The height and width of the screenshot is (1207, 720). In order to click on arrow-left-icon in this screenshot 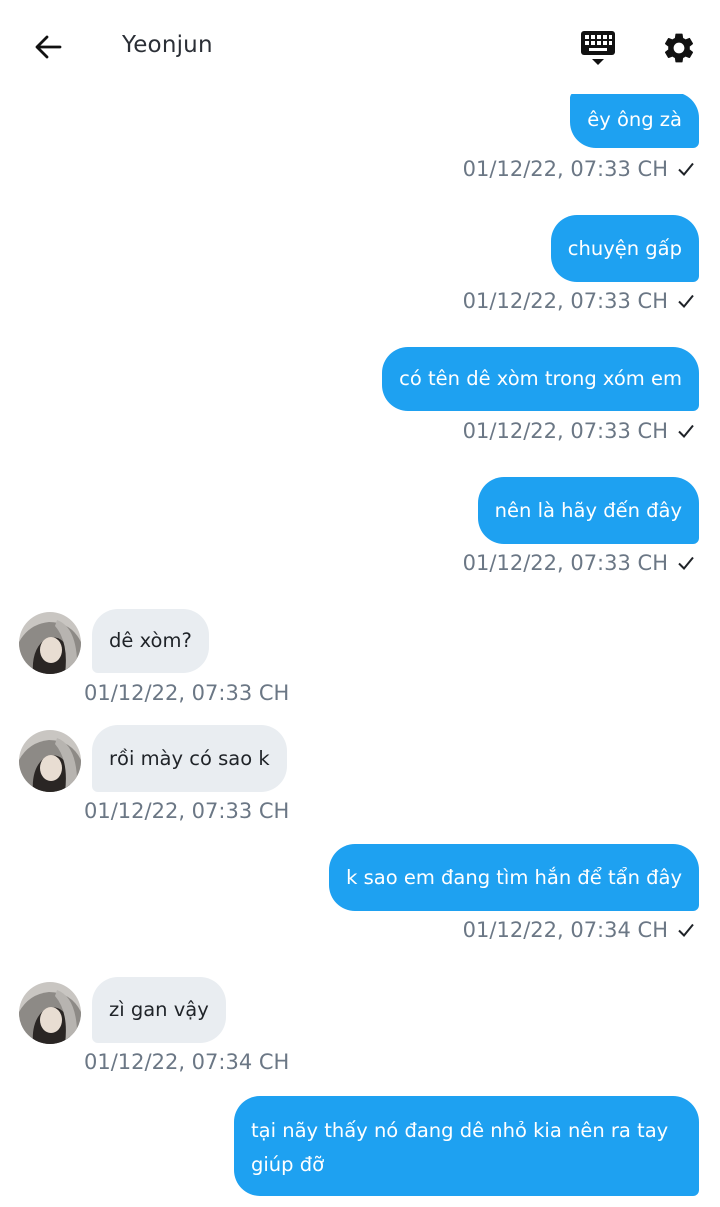, I will do `click(48, 47)`.